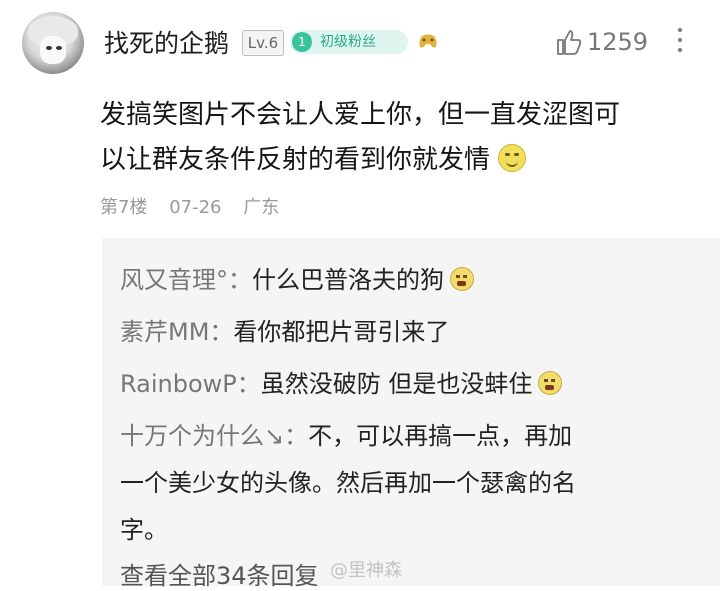  What do you see at coordinates (440, 436) in the screenshot?
I see `reply-text: 不，可以再搞一点，再加` at bounding box center [440, 436].